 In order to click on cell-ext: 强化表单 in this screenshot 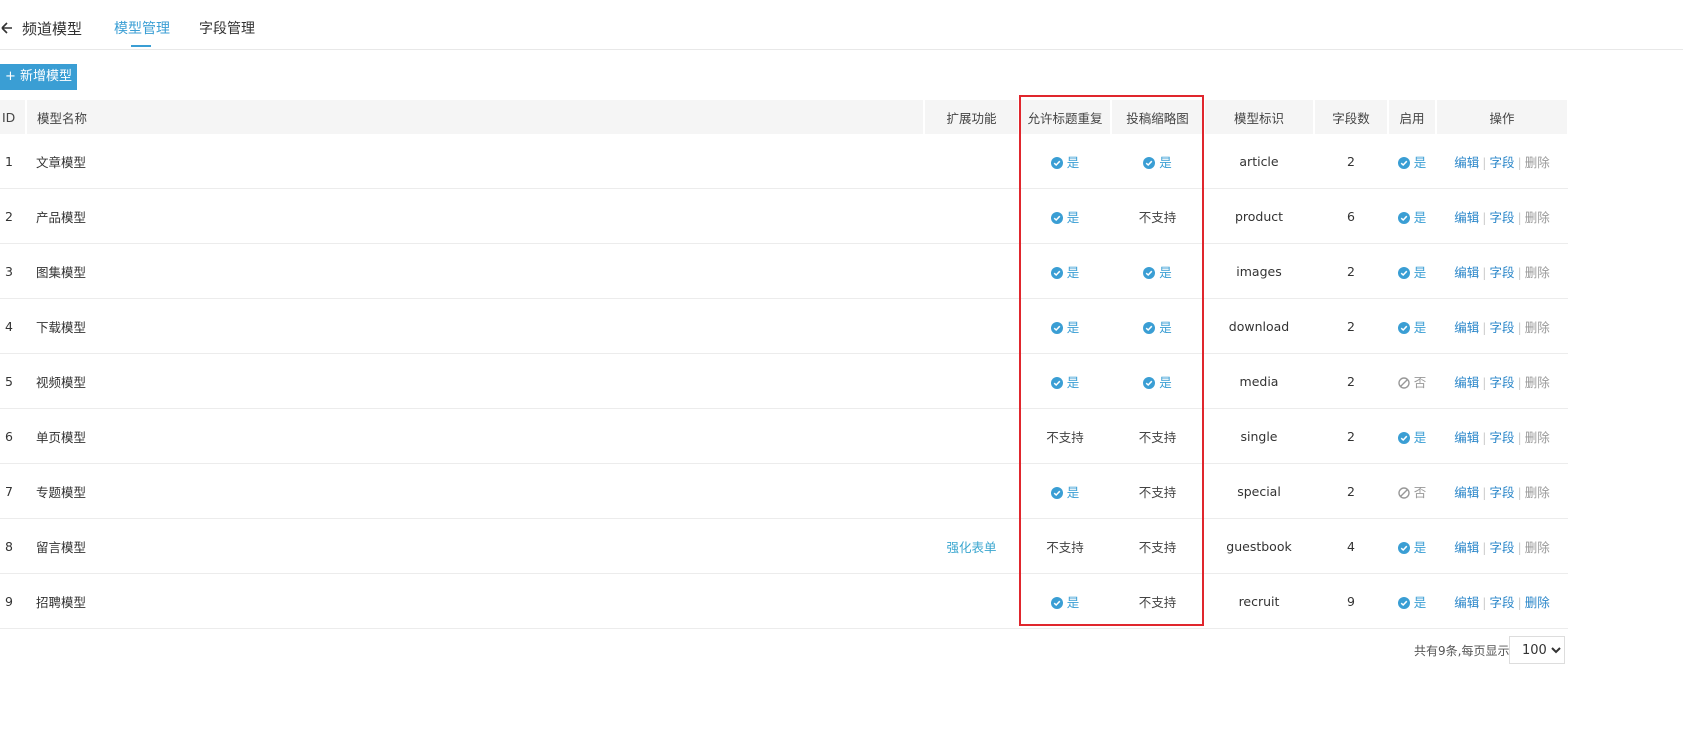, I will do `click(971, 546)`.